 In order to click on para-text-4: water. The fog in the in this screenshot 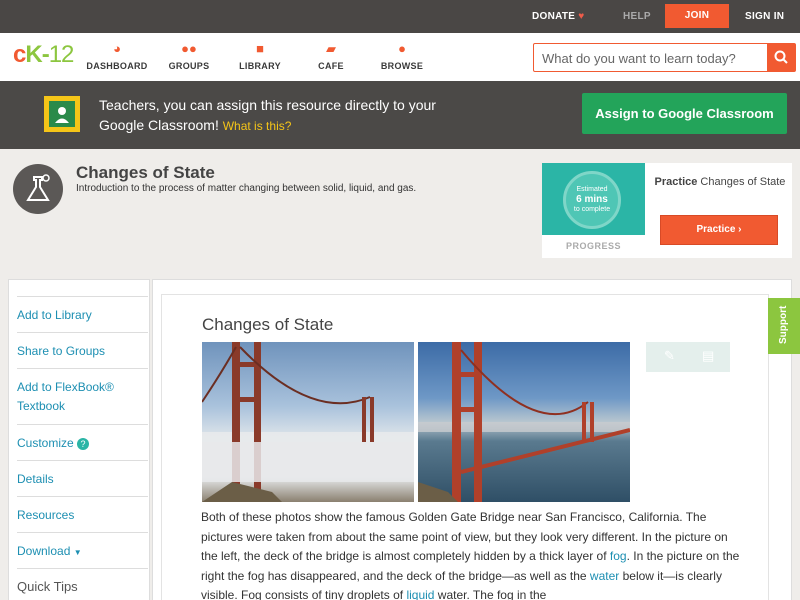, I will do `click(490, 594)`.